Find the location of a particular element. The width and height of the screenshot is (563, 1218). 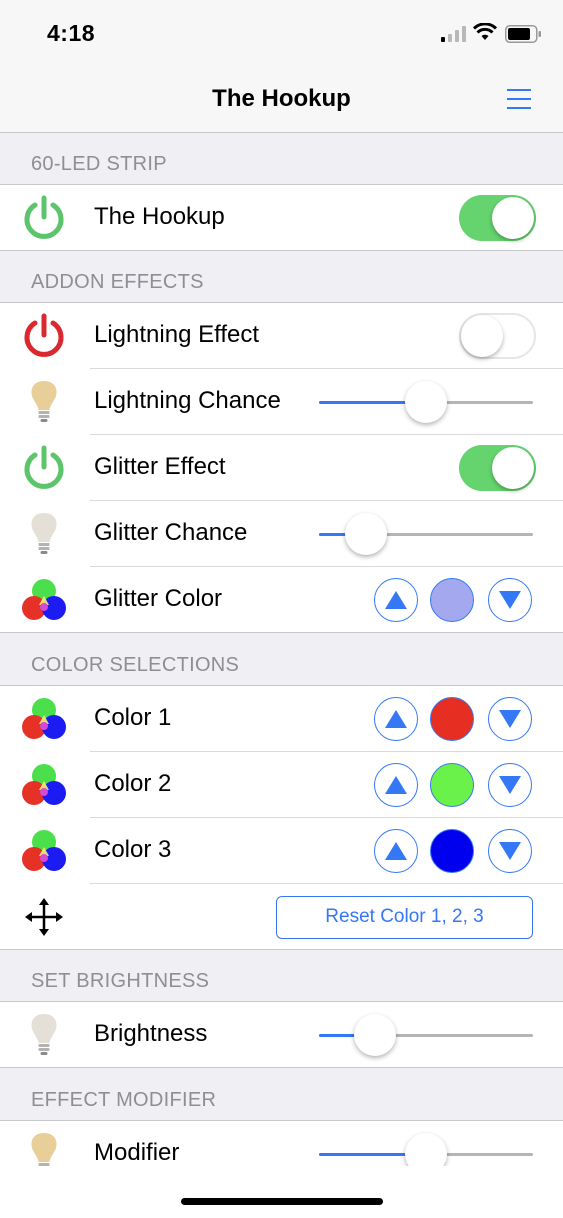

row-label: Modifier is located at coordinates (137, 1152).